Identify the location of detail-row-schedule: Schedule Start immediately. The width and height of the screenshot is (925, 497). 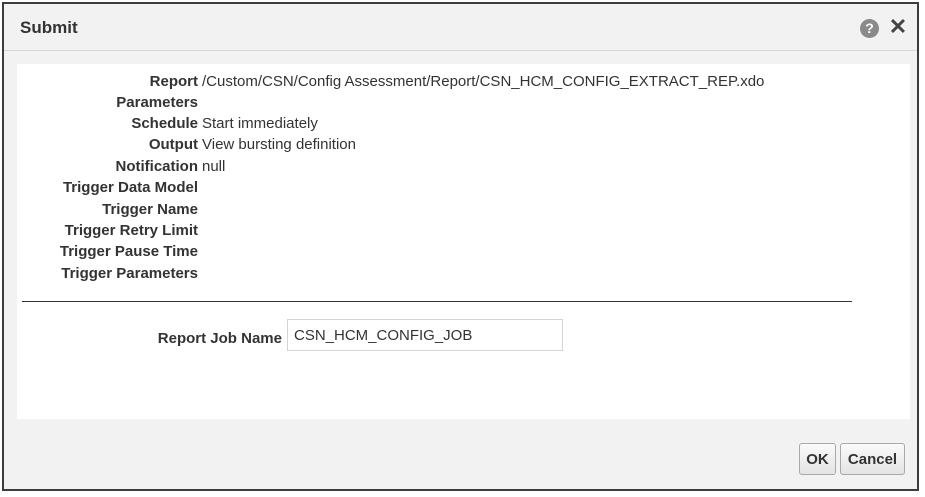
(457, 125).